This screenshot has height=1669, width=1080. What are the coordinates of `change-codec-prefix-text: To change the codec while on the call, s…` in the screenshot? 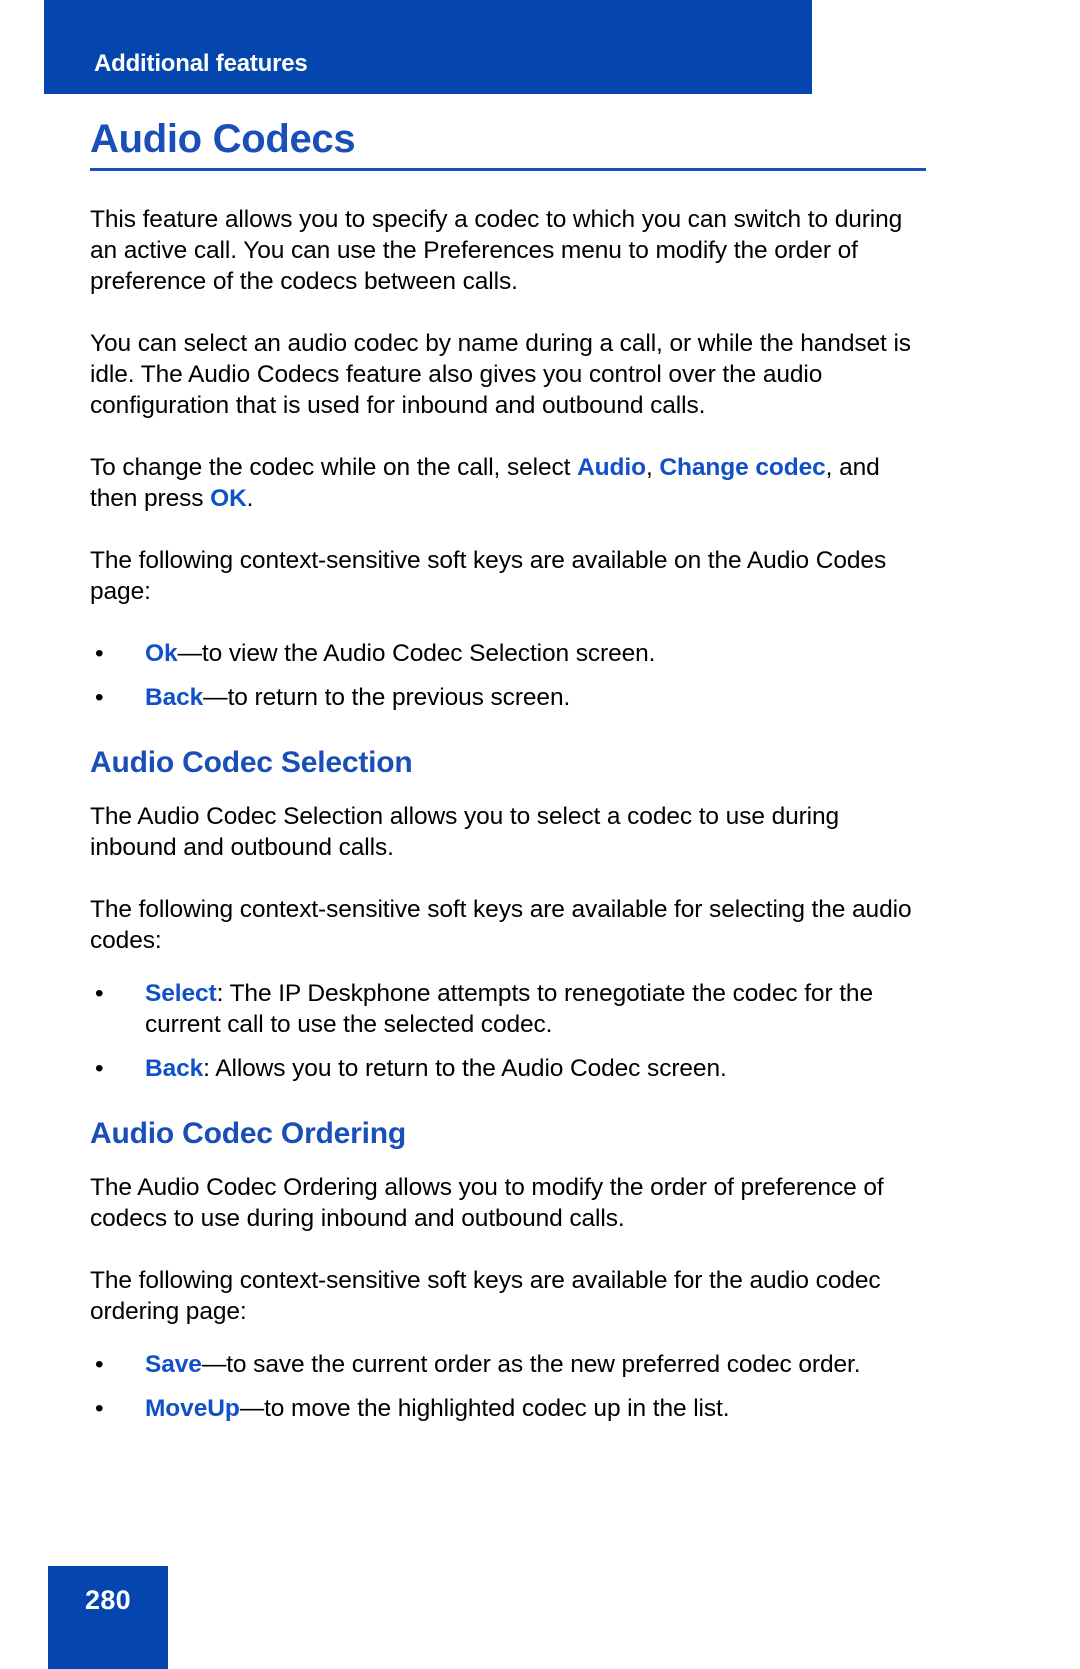 It's located at (334, 467).